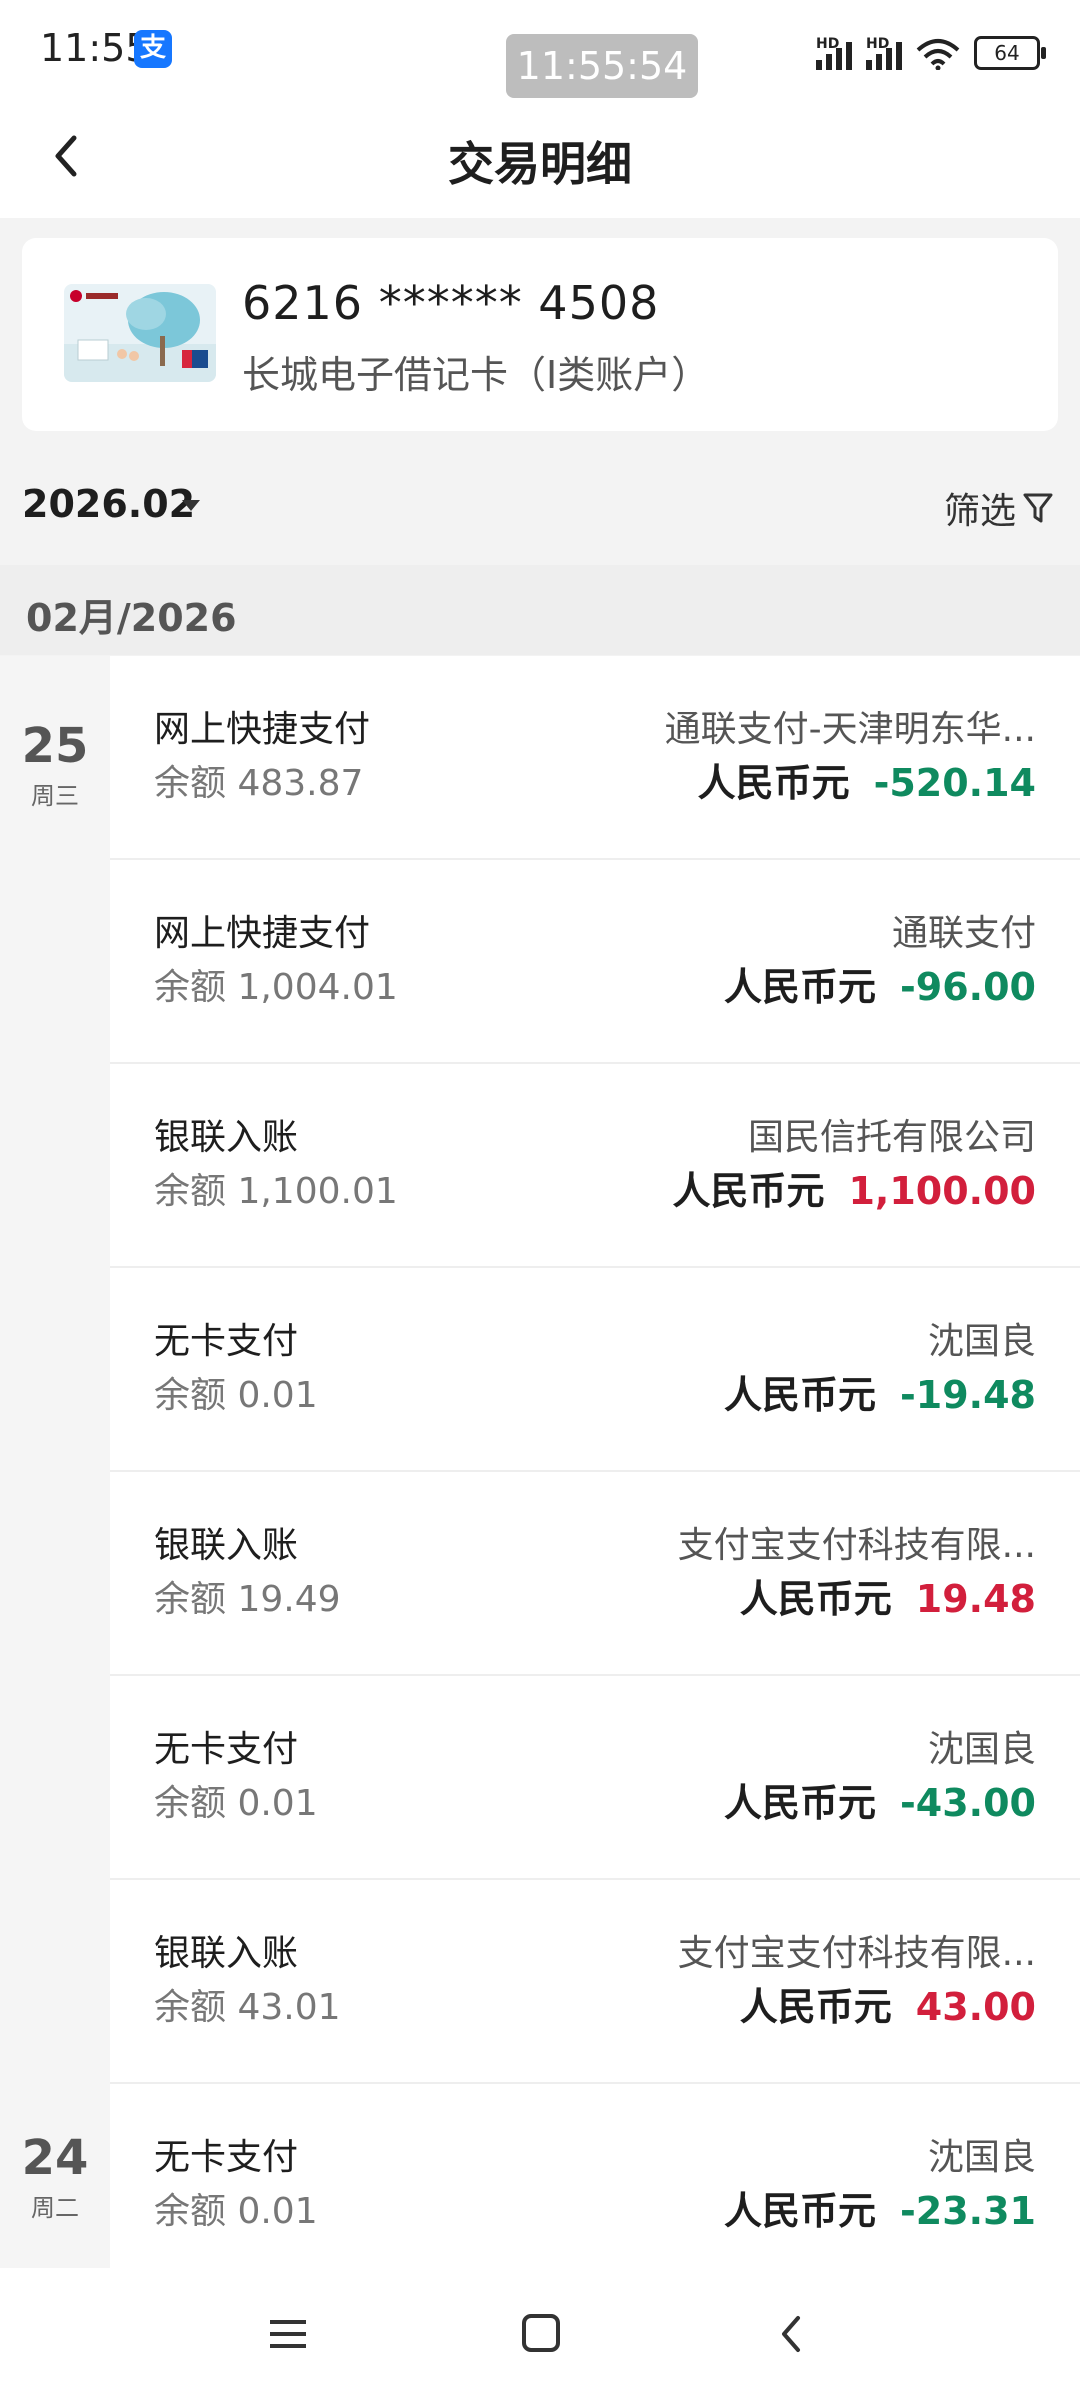 The height and width of the screenshot is (2400, 1080). I want to click on transaction-amount: 43.00, so click(975, 2007).